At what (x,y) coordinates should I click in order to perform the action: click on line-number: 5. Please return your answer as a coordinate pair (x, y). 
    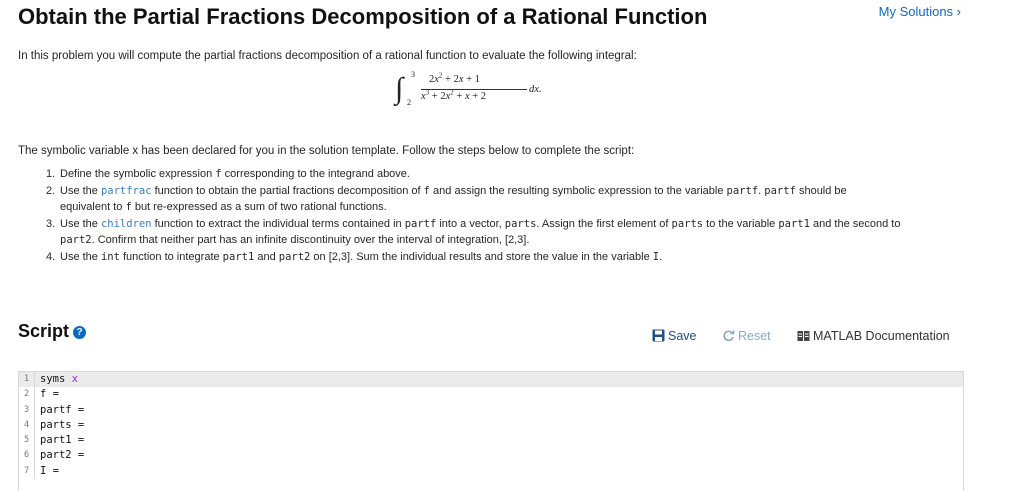
    Looking at the image, I should click on (27, 441).